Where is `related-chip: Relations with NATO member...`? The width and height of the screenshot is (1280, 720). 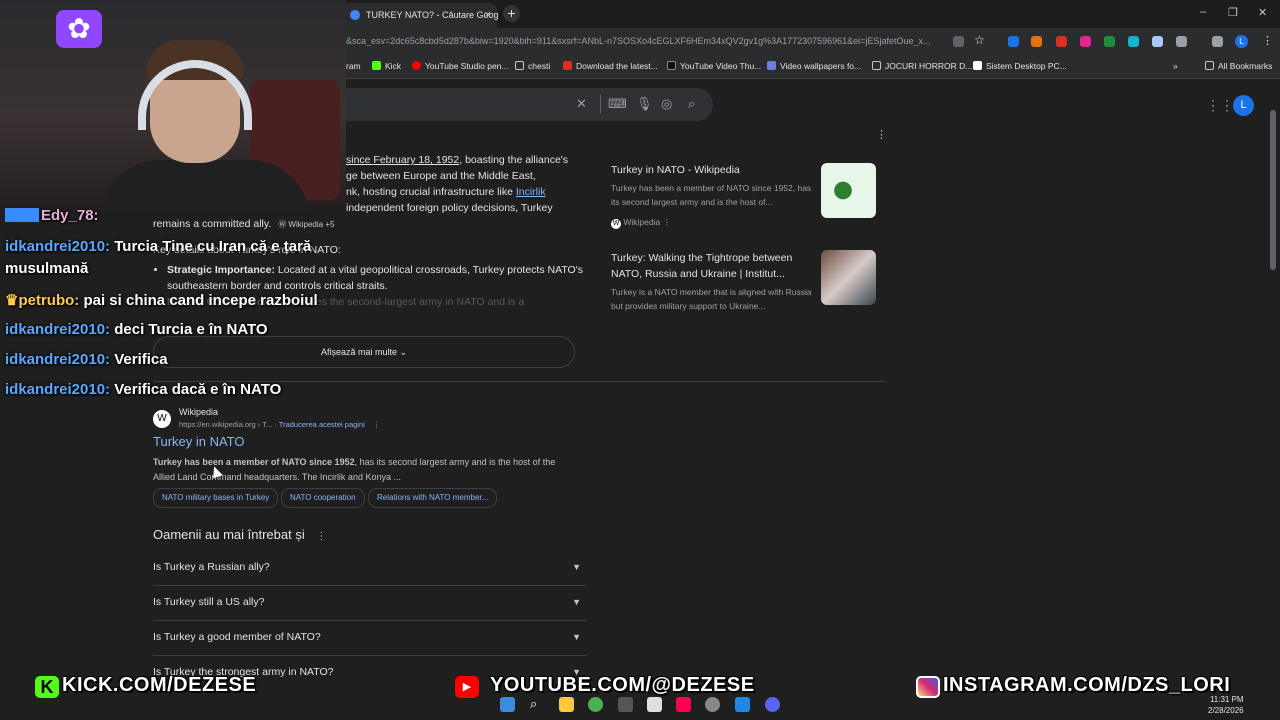
related-chip: Relations with NATO member... is located at coordinates (433, 498).